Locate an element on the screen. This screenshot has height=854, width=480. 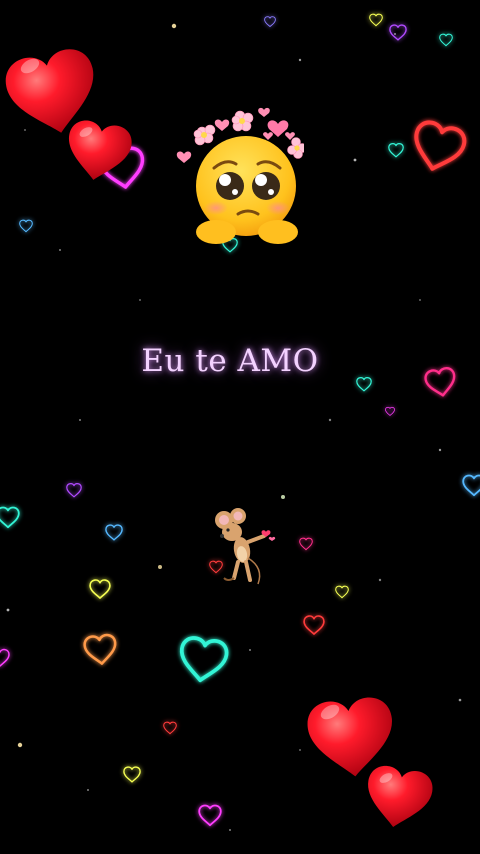
pleading-face-flower-crown-icon is located at coordinates (240, 175).